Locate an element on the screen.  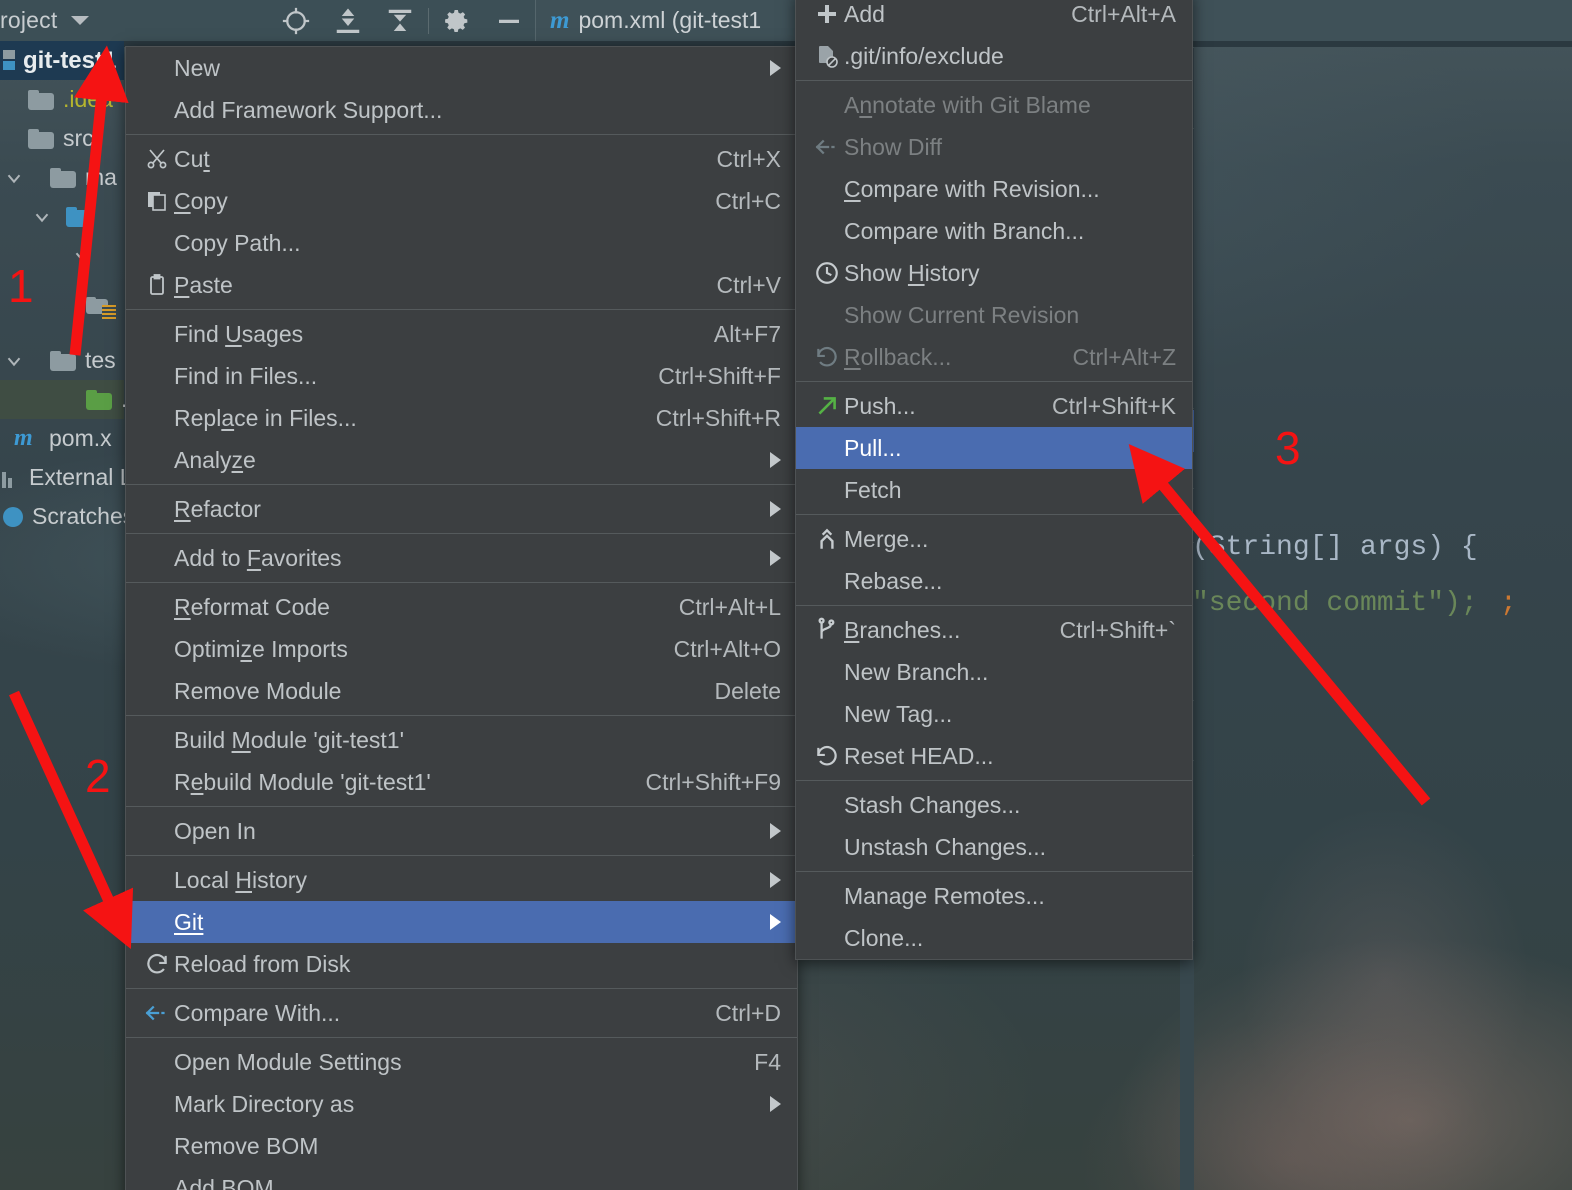
menu-item-analyze: Analyze is located at coordinates (461, 460).